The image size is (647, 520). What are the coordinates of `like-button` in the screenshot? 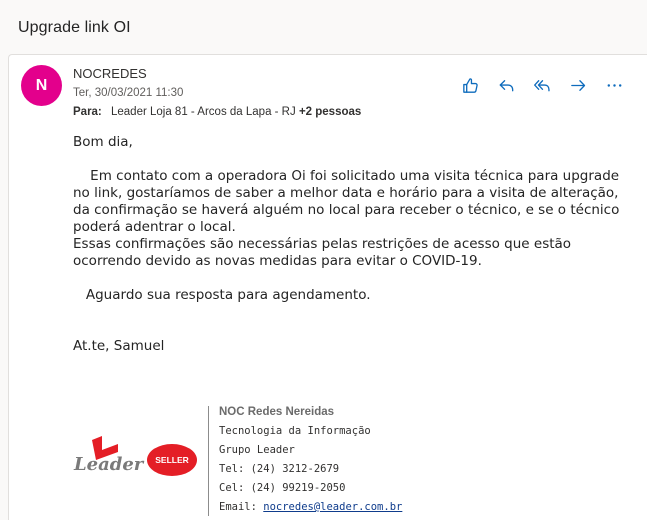 It's located at (470, 85).